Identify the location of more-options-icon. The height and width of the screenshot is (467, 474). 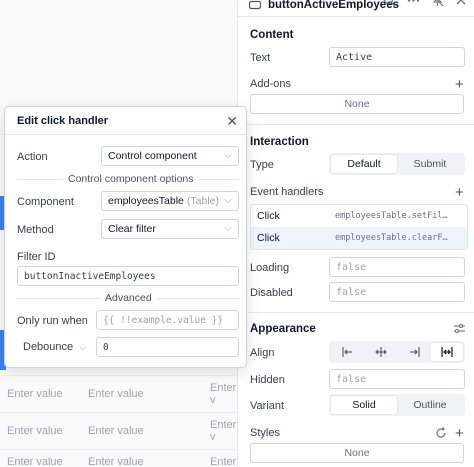
(414, 4).